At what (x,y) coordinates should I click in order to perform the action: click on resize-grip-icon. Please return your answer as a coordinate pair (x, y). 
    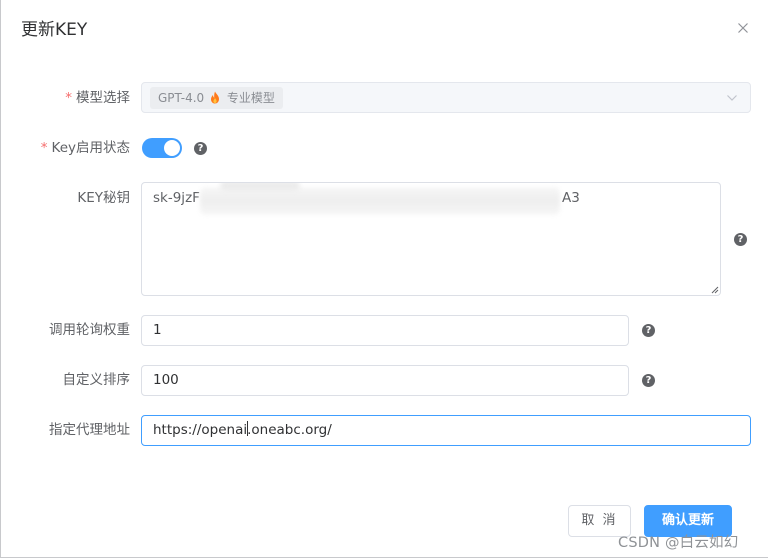
    Looking at the image, I should click on (714, 289).